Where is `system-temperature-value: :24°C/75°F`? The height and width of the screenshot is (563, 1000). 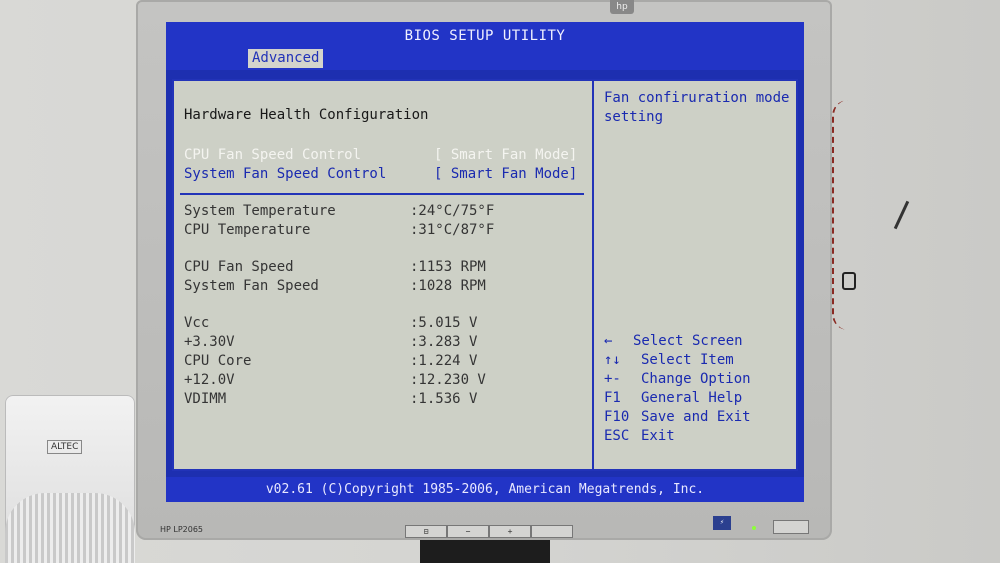
system-temperature-value: :24°C/75°F is located at coordinates (452, 211).